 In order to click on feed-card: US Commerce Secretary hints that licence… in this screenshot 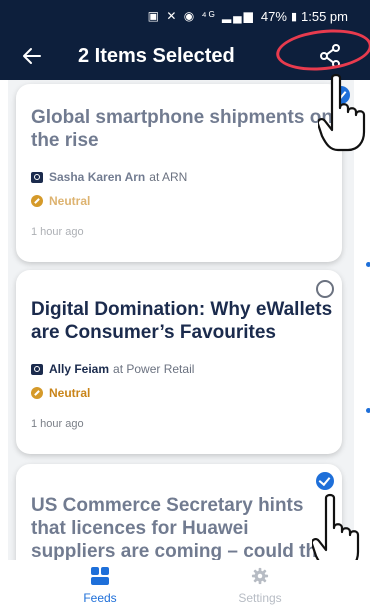, I will do `click(179, 512)`.